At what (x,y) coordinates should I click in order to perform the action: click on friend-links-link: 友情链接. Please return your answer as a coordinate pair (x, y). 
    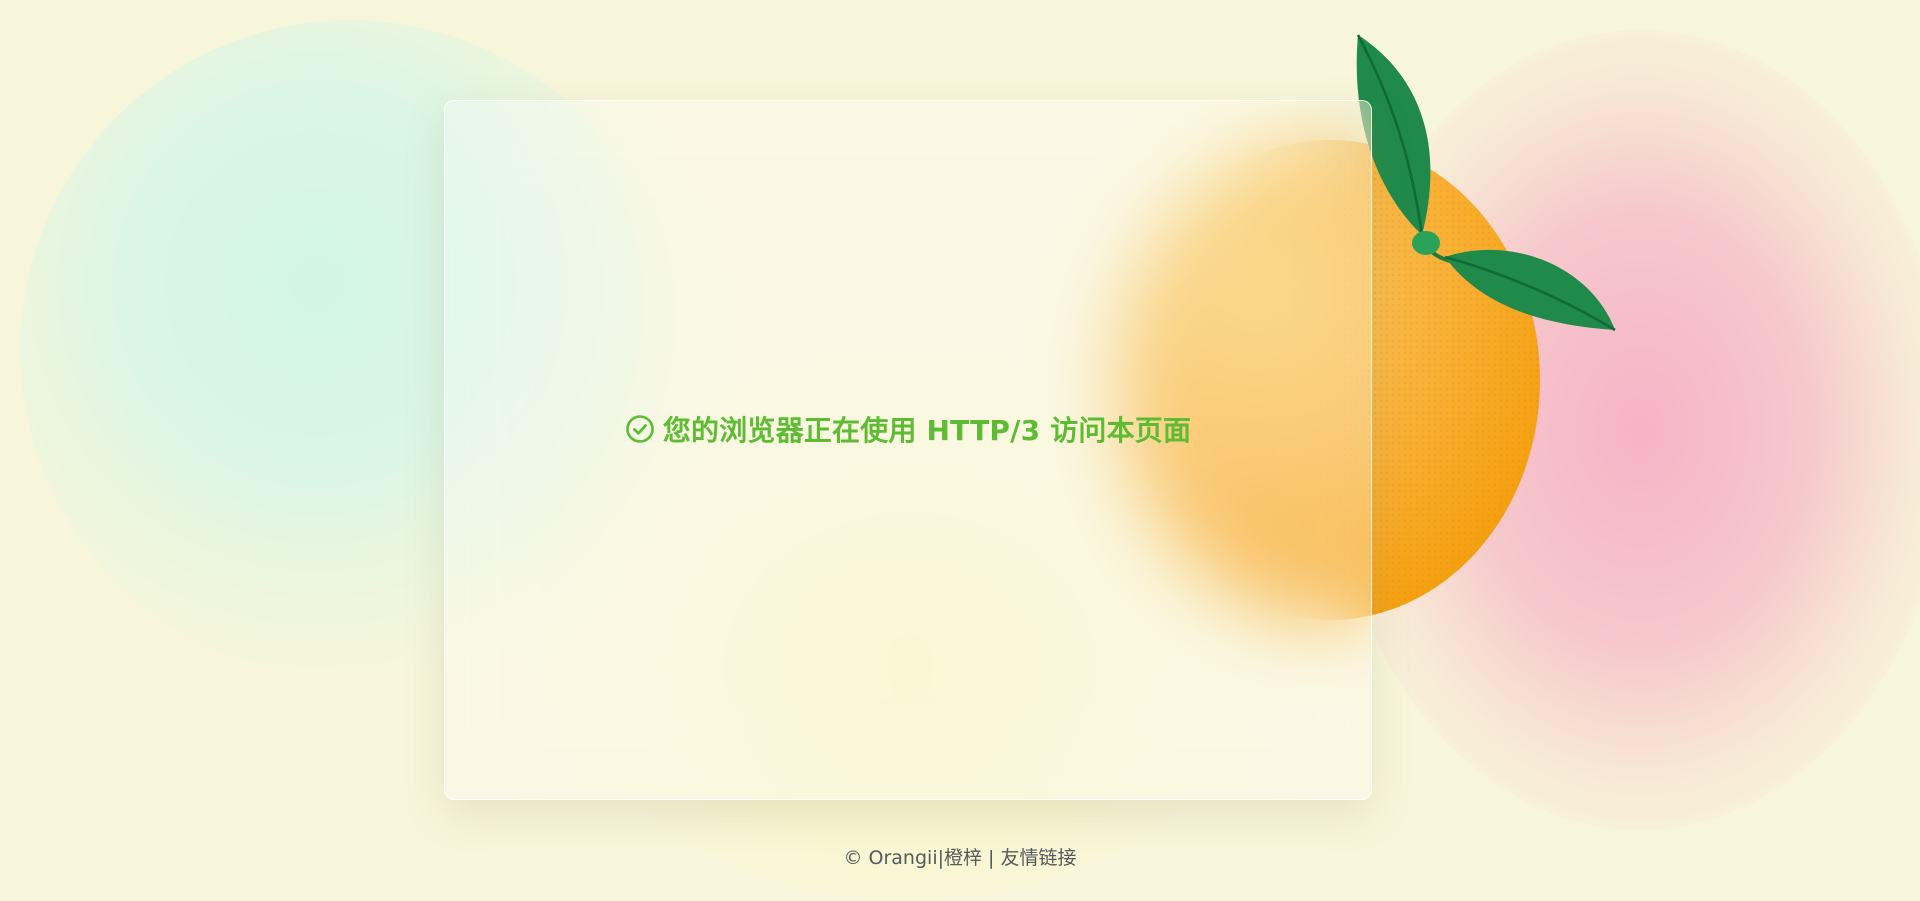
    Looking at the image, I should click on (1038, 858).